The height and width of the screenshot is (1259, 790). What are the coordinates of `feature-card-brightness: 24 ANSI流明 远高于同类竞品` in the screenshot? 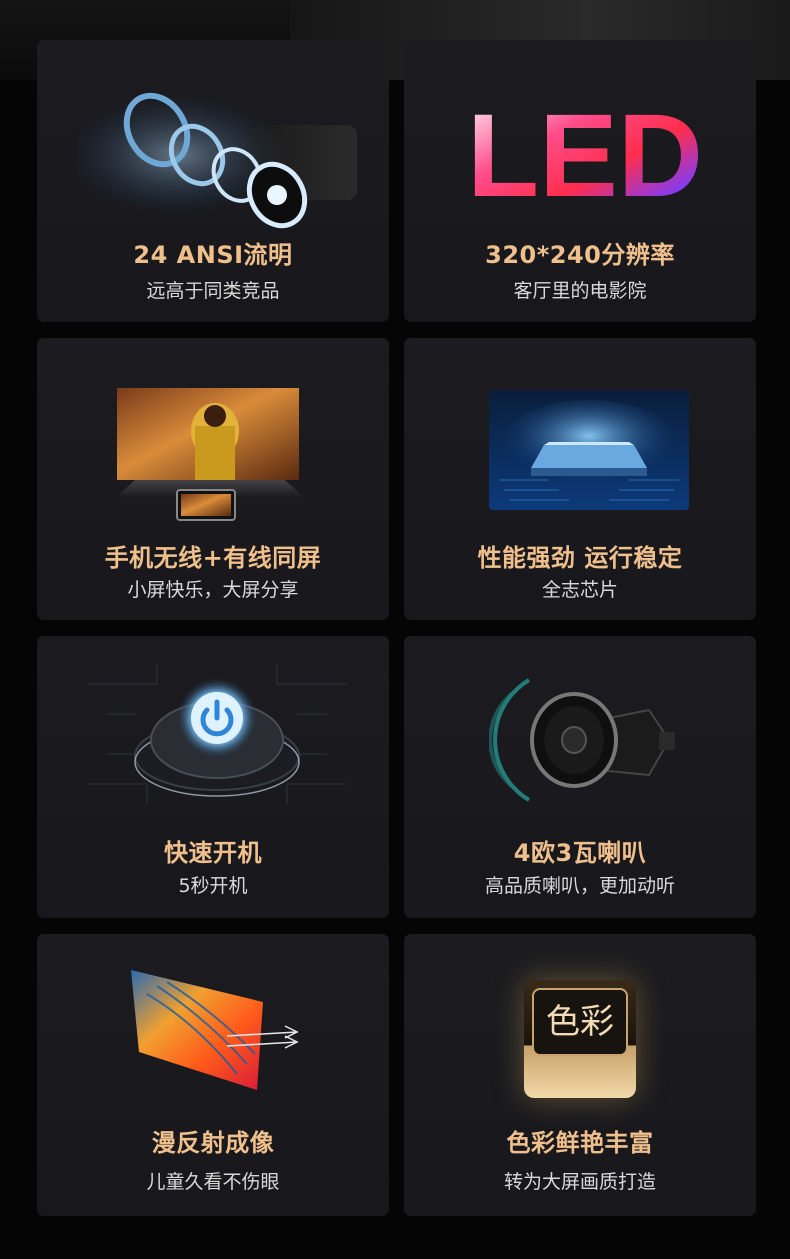 It's located at (213, 181).